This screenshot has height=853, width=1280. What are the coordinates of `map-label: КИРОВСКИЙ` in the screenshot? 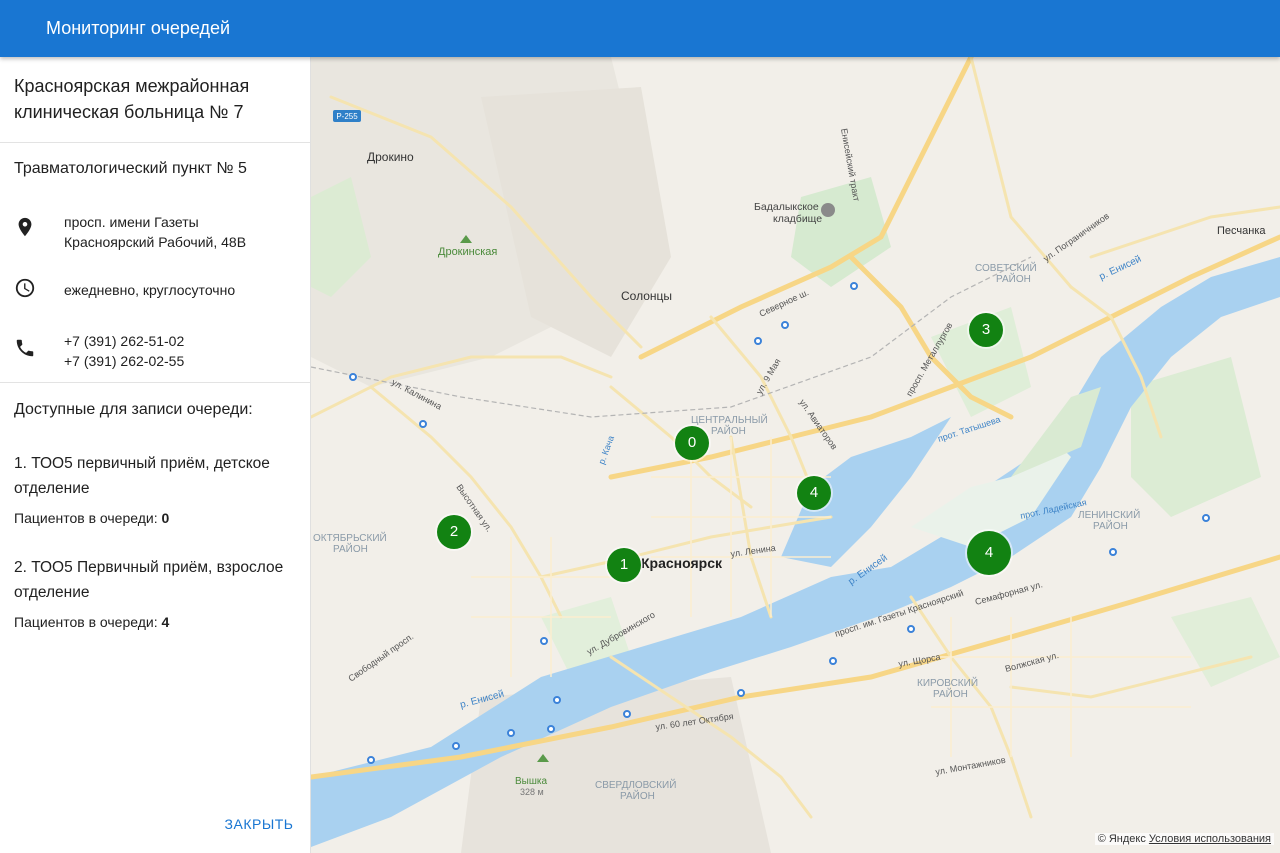 It's located at (947, 682).